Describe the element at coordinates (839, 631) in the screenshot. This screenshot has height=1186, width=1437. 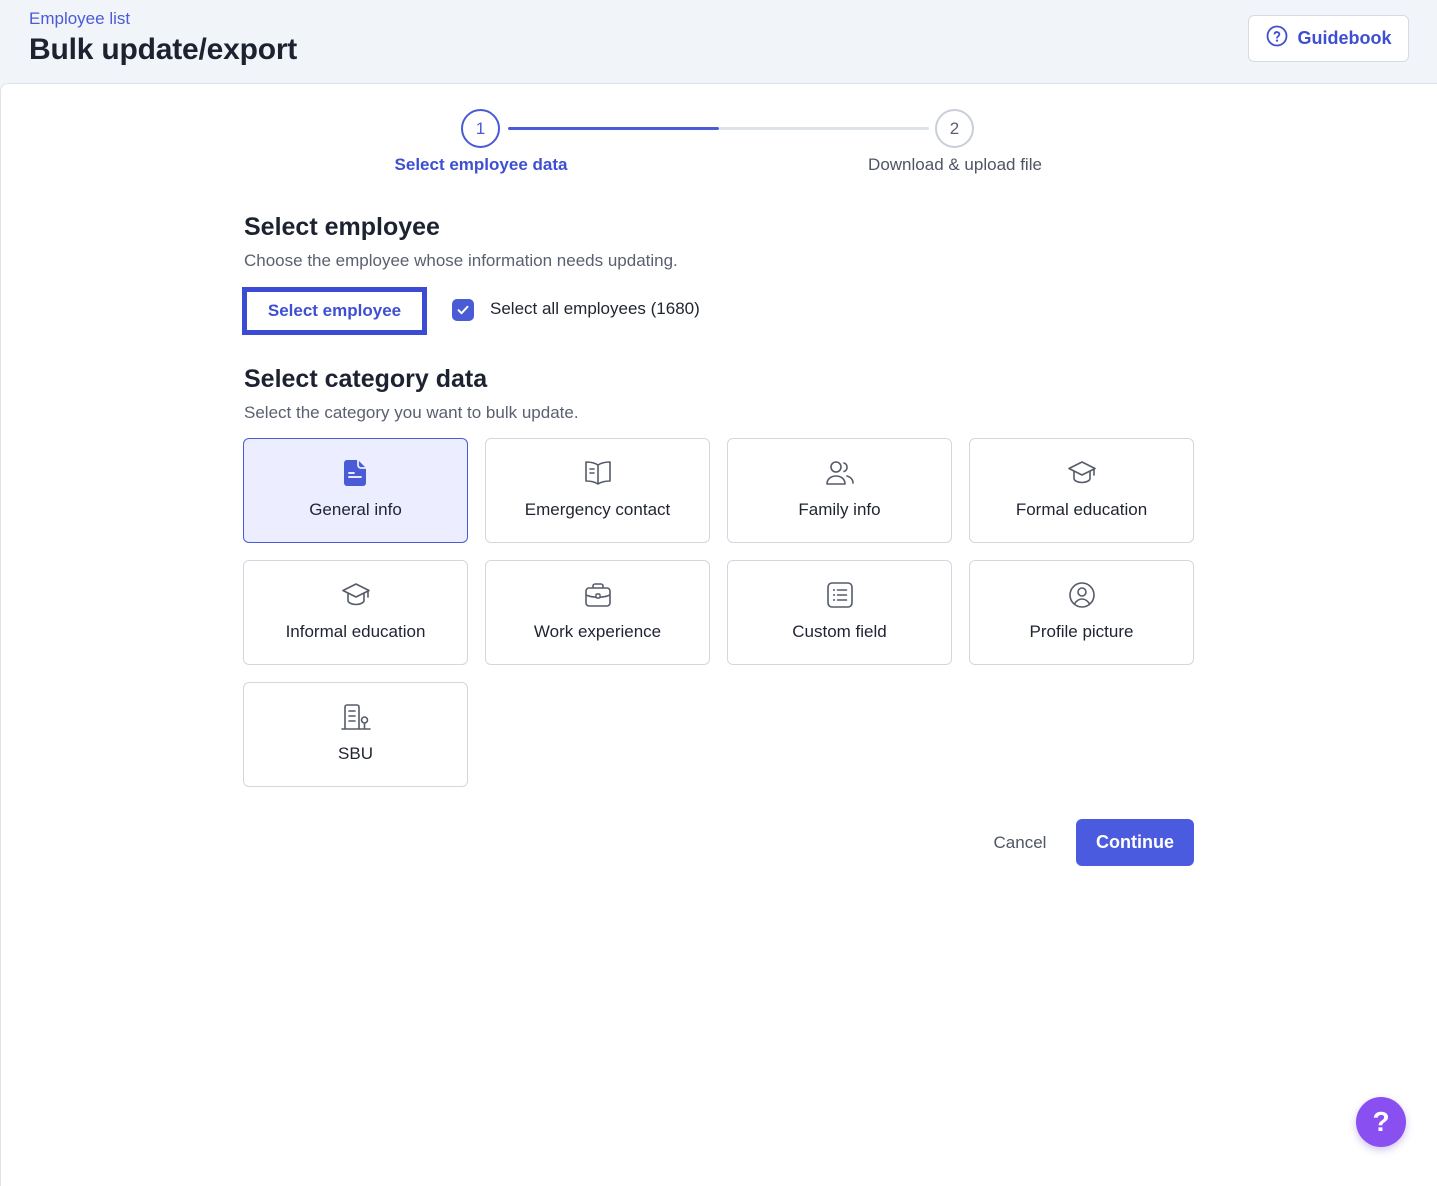
I see `card-label: Custom field` at that location.